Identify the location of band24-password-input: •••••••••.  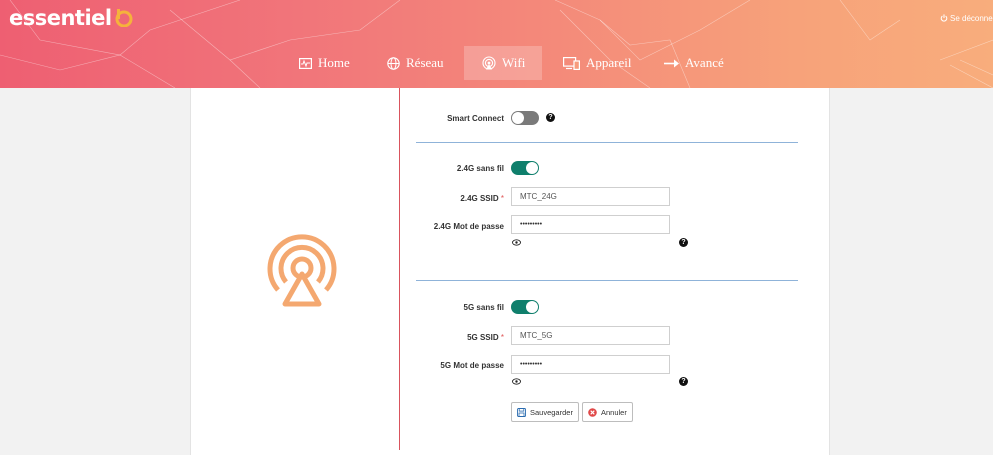
(590, 224).